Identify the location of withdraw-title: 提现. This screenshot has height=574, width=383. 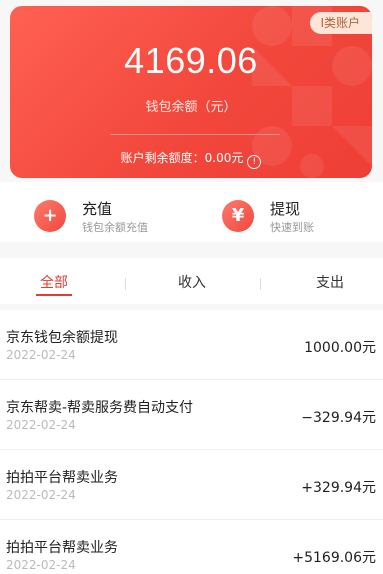
(285, 209).